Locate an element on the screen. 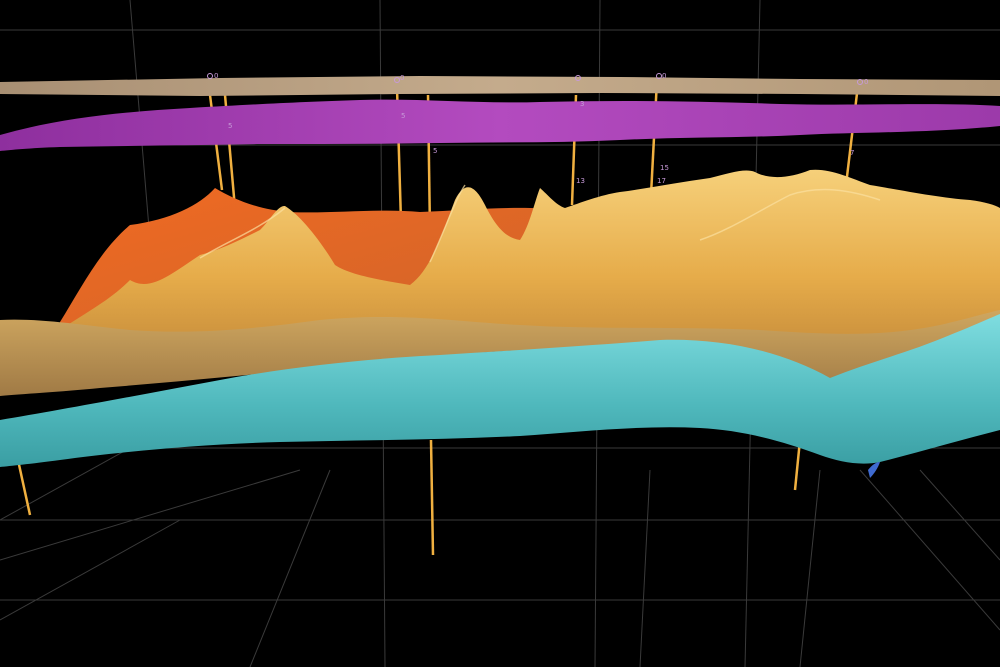 The height and width of the screenshot is (667, 1000). blue-surface-fragment is located at coordinates (874, 470).